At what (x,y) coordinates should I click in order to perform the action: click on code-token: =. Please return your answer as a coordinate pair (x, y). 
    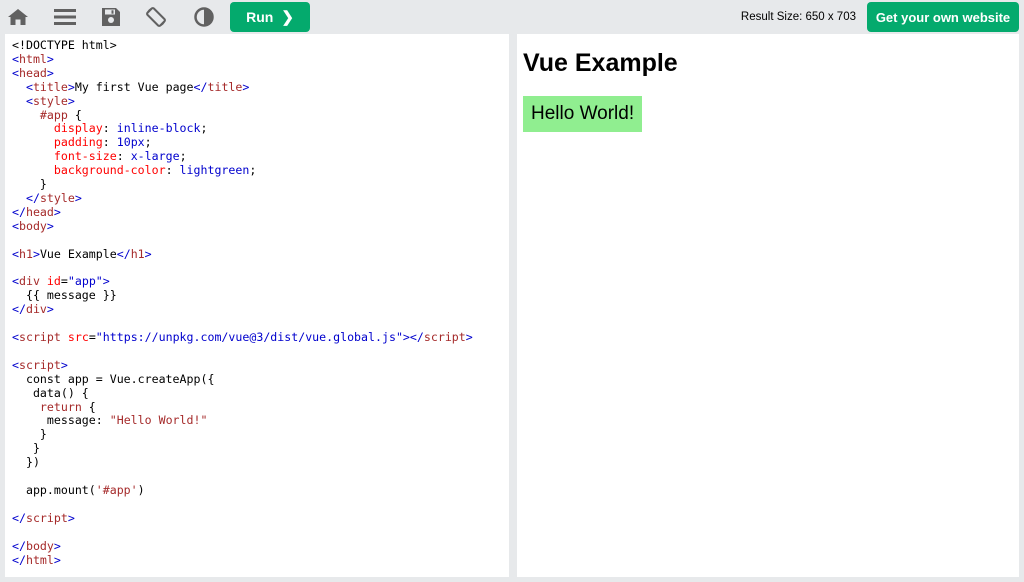
    Looking at the image, I should click on (92, 337).